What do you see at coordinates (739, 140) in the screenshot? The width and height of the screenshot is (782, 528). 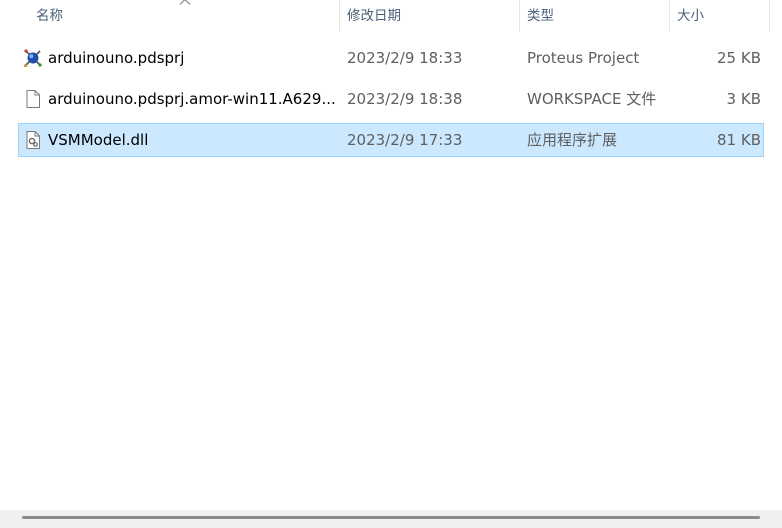 I see `file-size: 81 KB` at bounding box center [739, 140].